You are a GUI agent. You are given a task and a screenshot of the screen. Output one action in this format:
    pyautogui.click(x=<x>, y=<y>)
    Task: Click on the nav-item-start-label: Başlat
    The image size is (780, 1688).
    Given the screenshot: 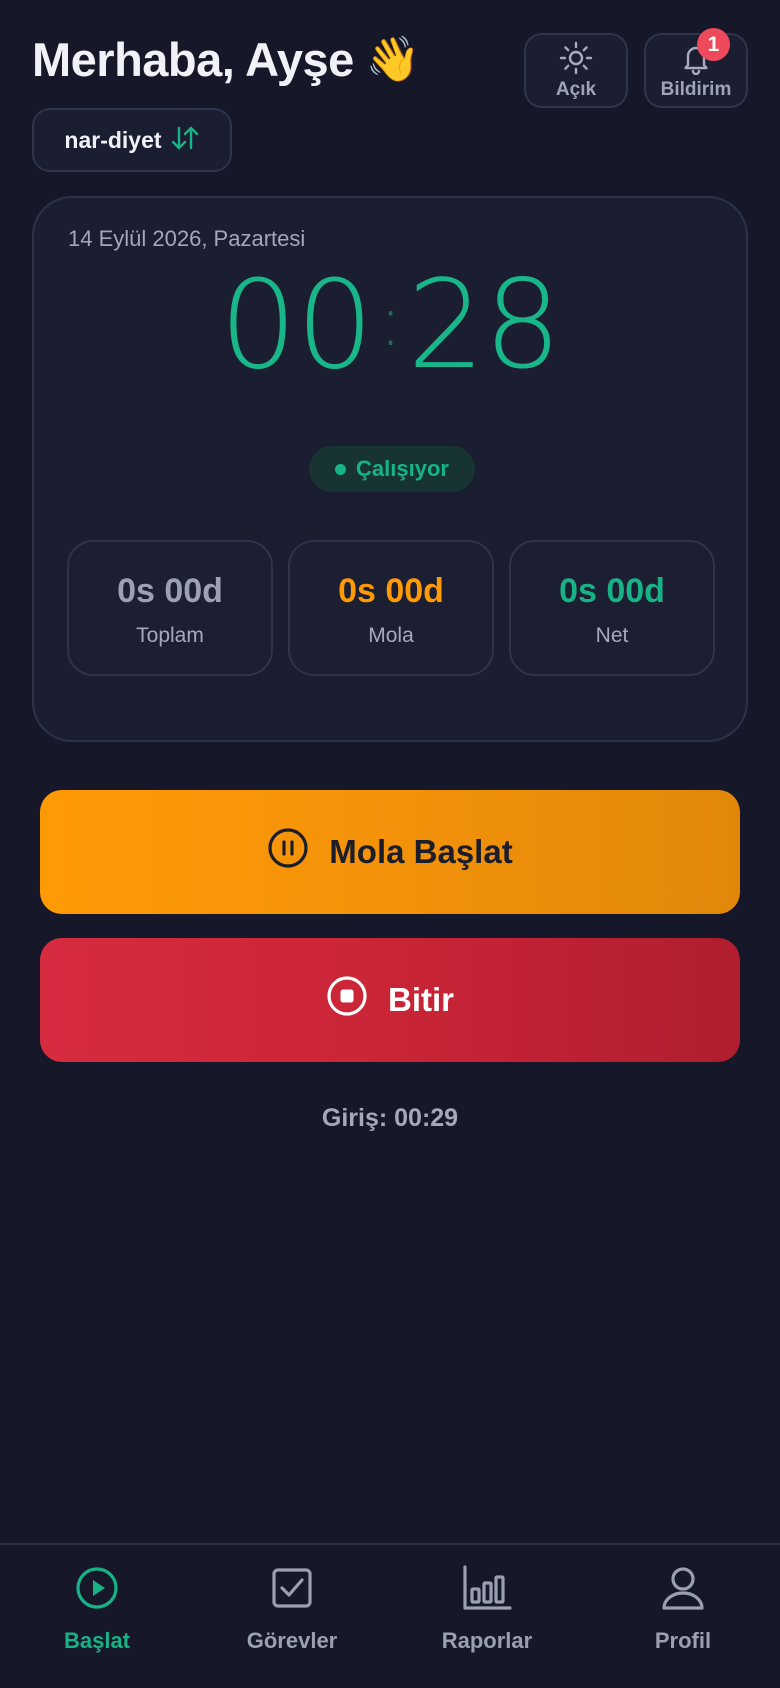 What is the action you would take?
    pyautogui.click(x=97, y=1640)
    